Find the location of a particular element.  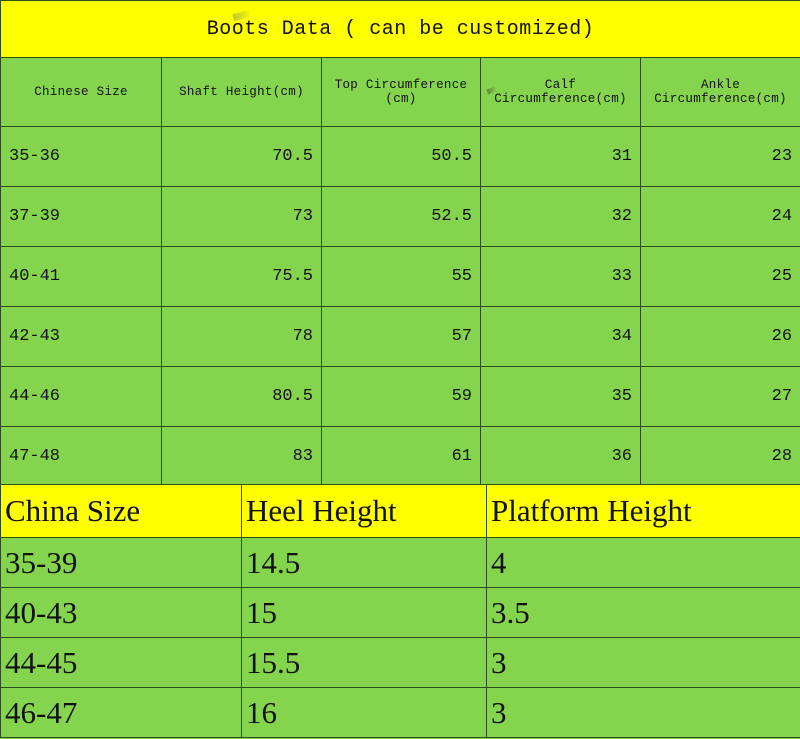

table-row: 40-43 15 3.5 is located at coordinates (400, 612).